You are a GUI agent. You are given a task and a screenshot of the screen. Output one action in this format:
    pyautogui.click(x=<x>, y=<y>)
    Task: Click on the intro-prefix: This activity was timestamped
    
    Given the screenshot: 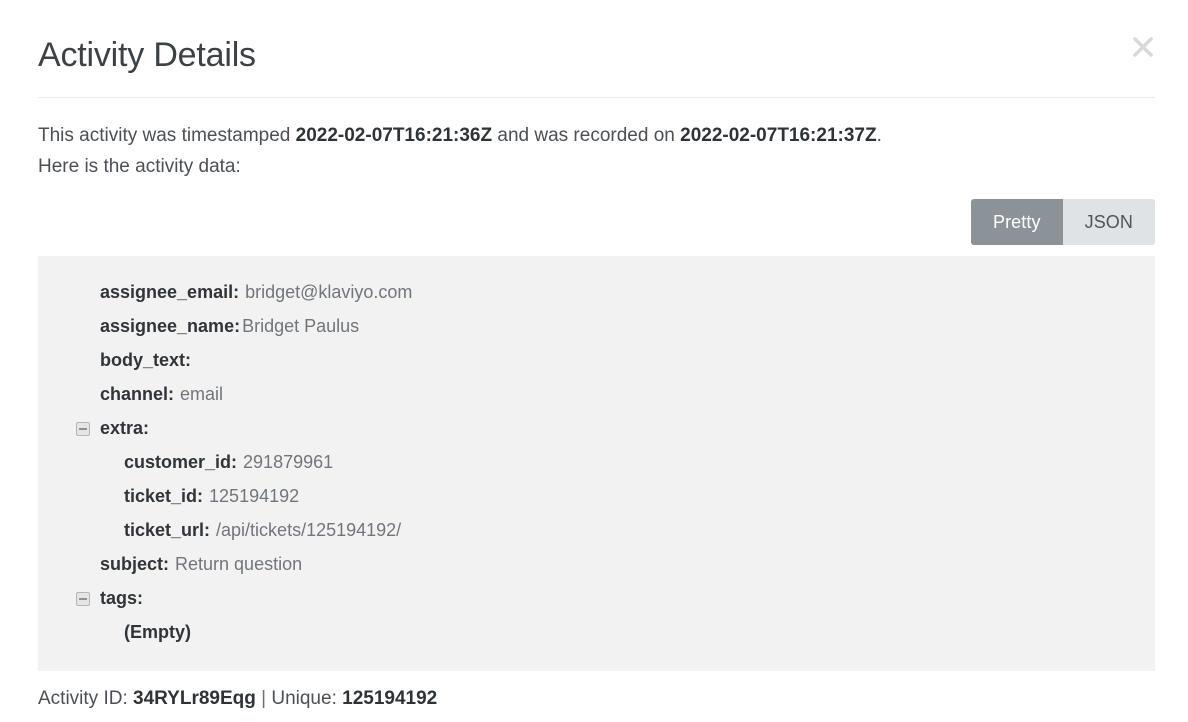 What is the action you would take?
    pyautogui.click(x=167, y=135)
    